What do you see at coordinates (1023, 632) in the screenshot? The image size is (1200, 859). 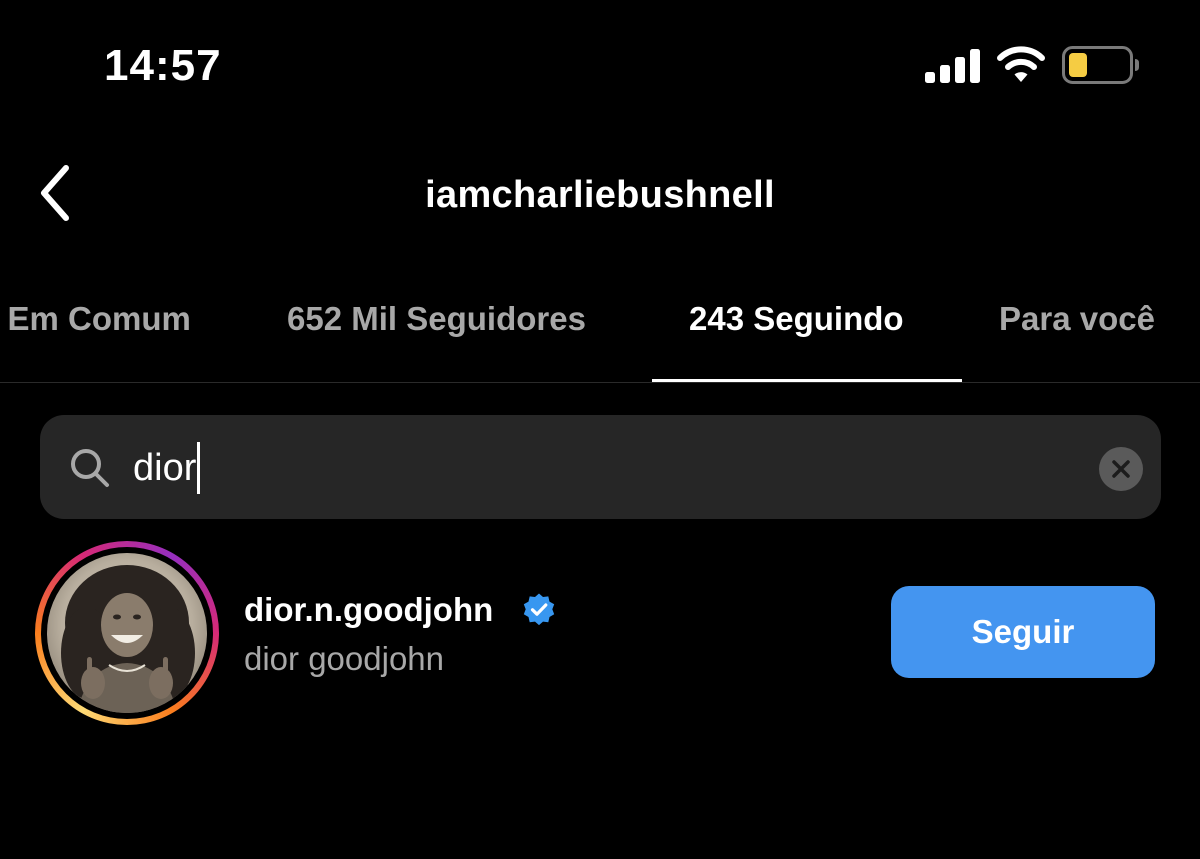 I see `follow-button: Seguir` at bounding box center [1023, 632].